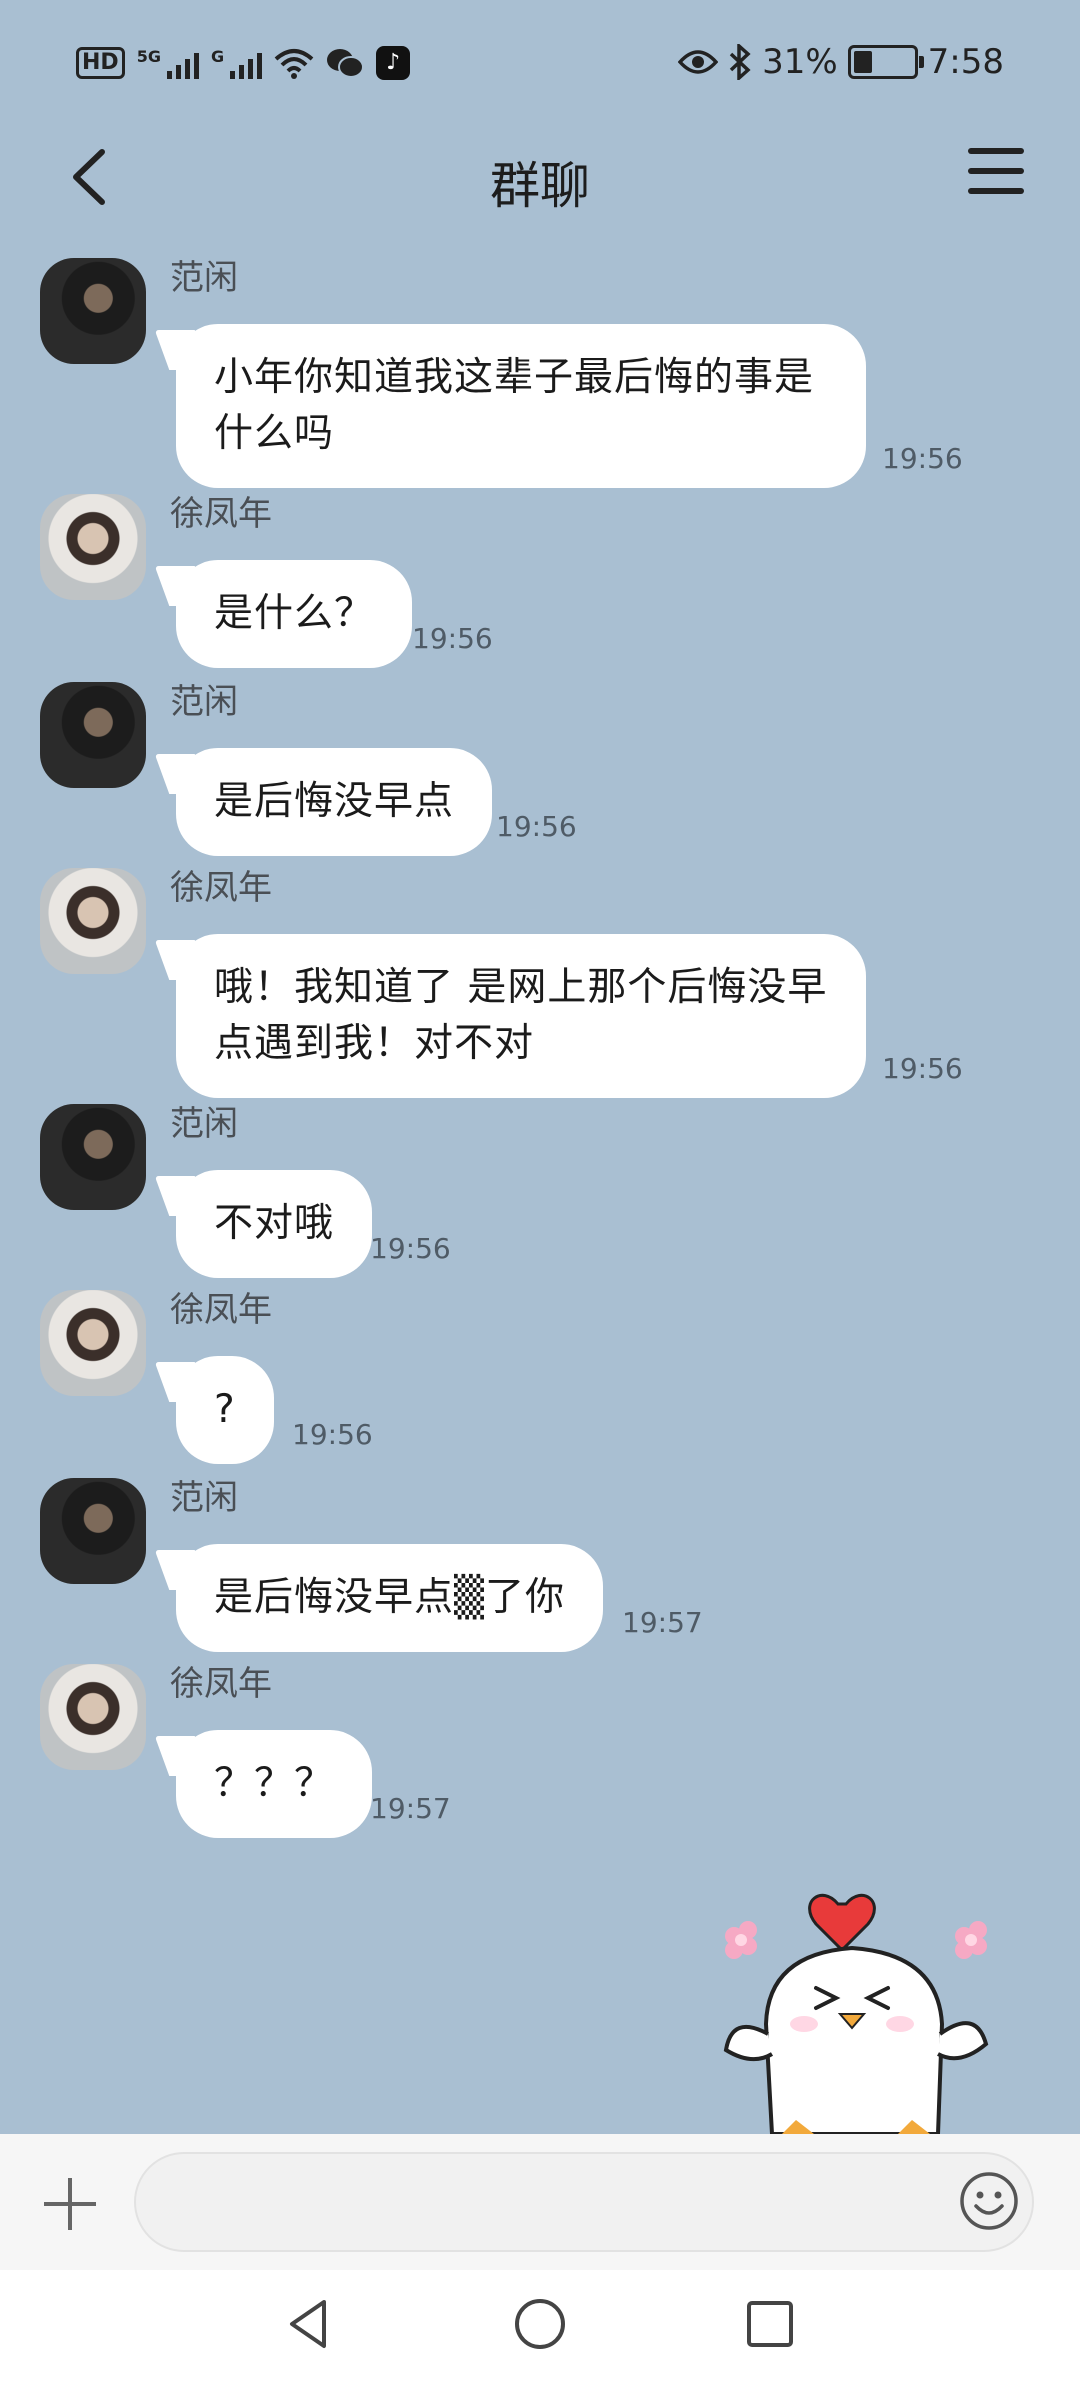  I want to click on hd-icon: HD, so click(100, 63).